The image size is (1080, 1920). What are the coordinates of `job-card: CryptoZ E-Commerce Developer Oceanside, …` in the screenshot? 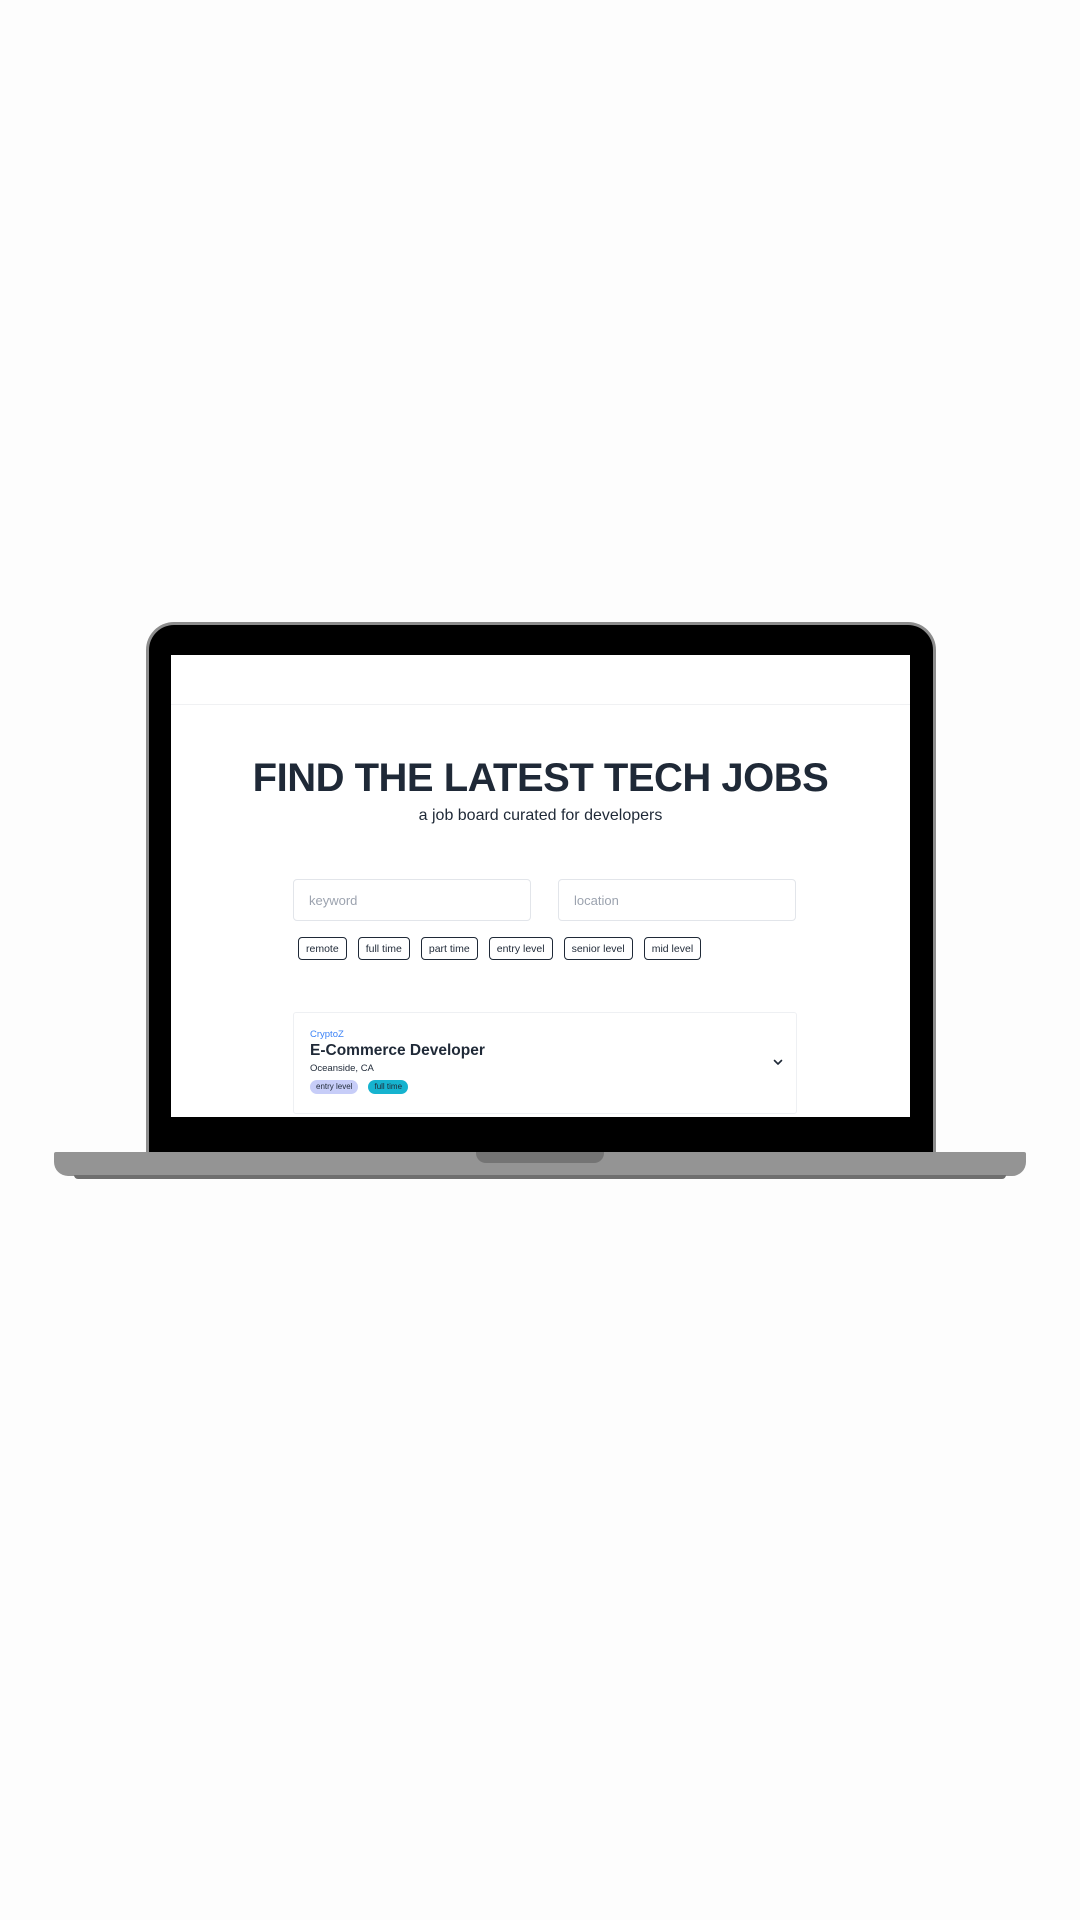 It's located at (545, 1063).